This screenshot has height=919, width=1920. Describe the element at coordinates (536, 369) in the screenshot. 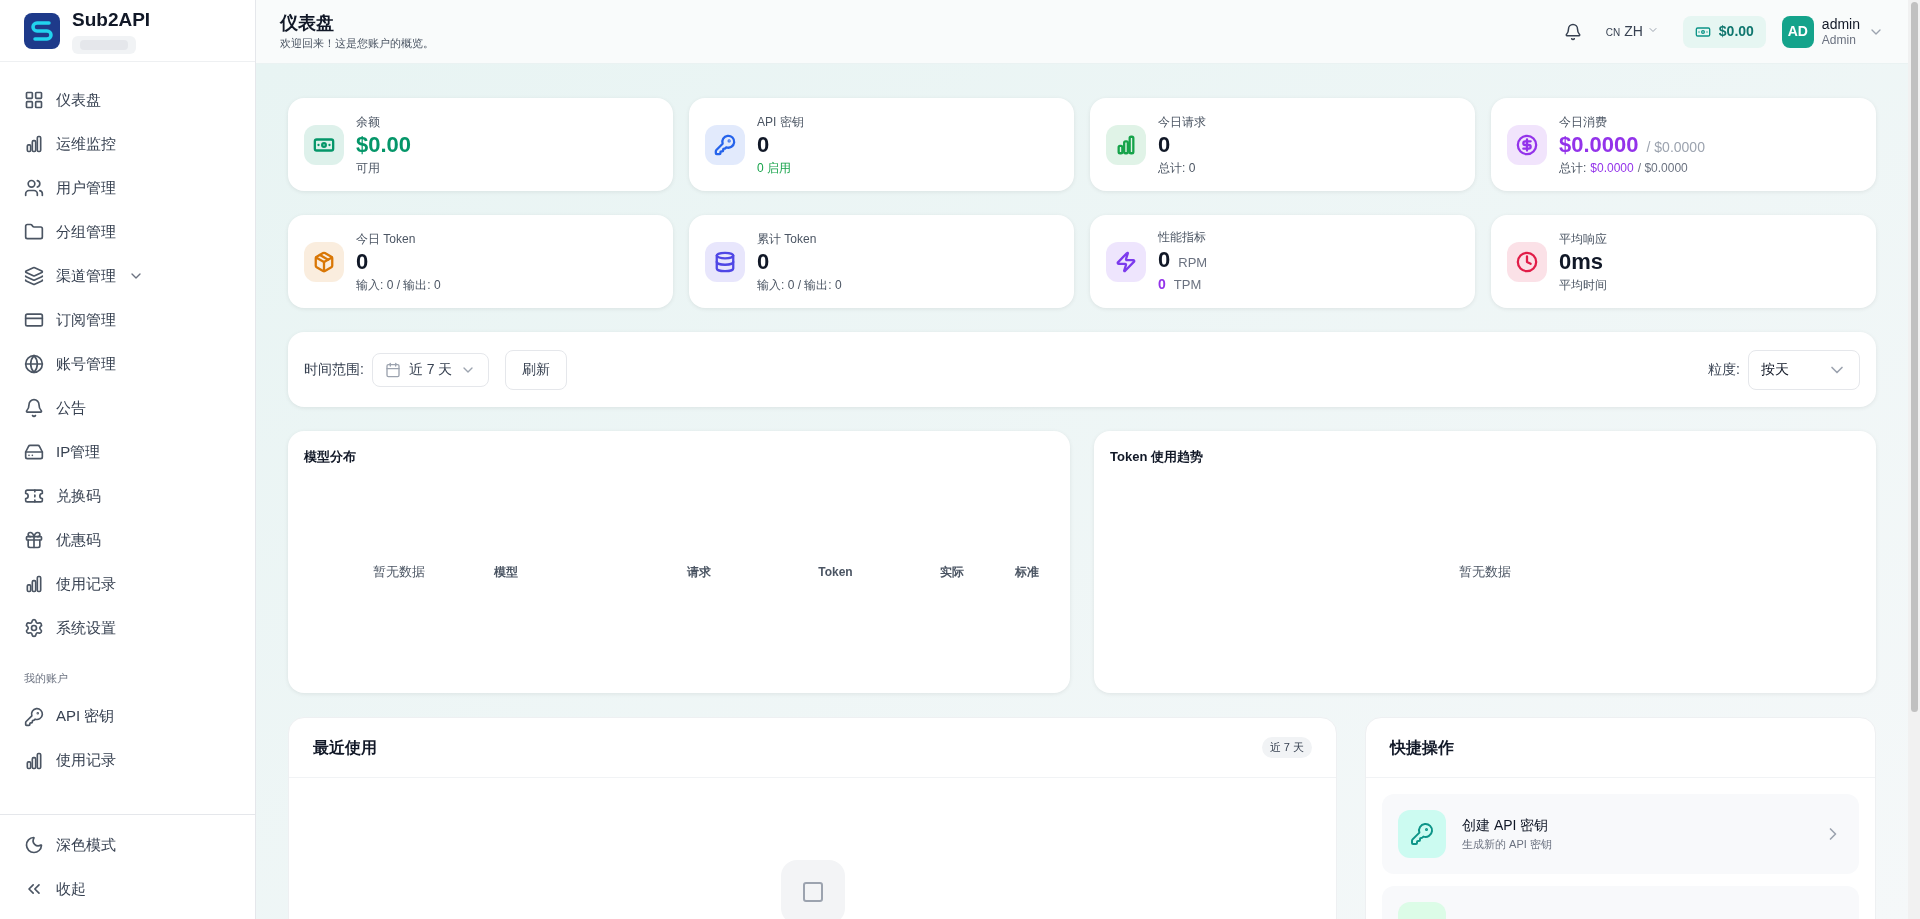

I see `refresh-button: 刷新` at that location.